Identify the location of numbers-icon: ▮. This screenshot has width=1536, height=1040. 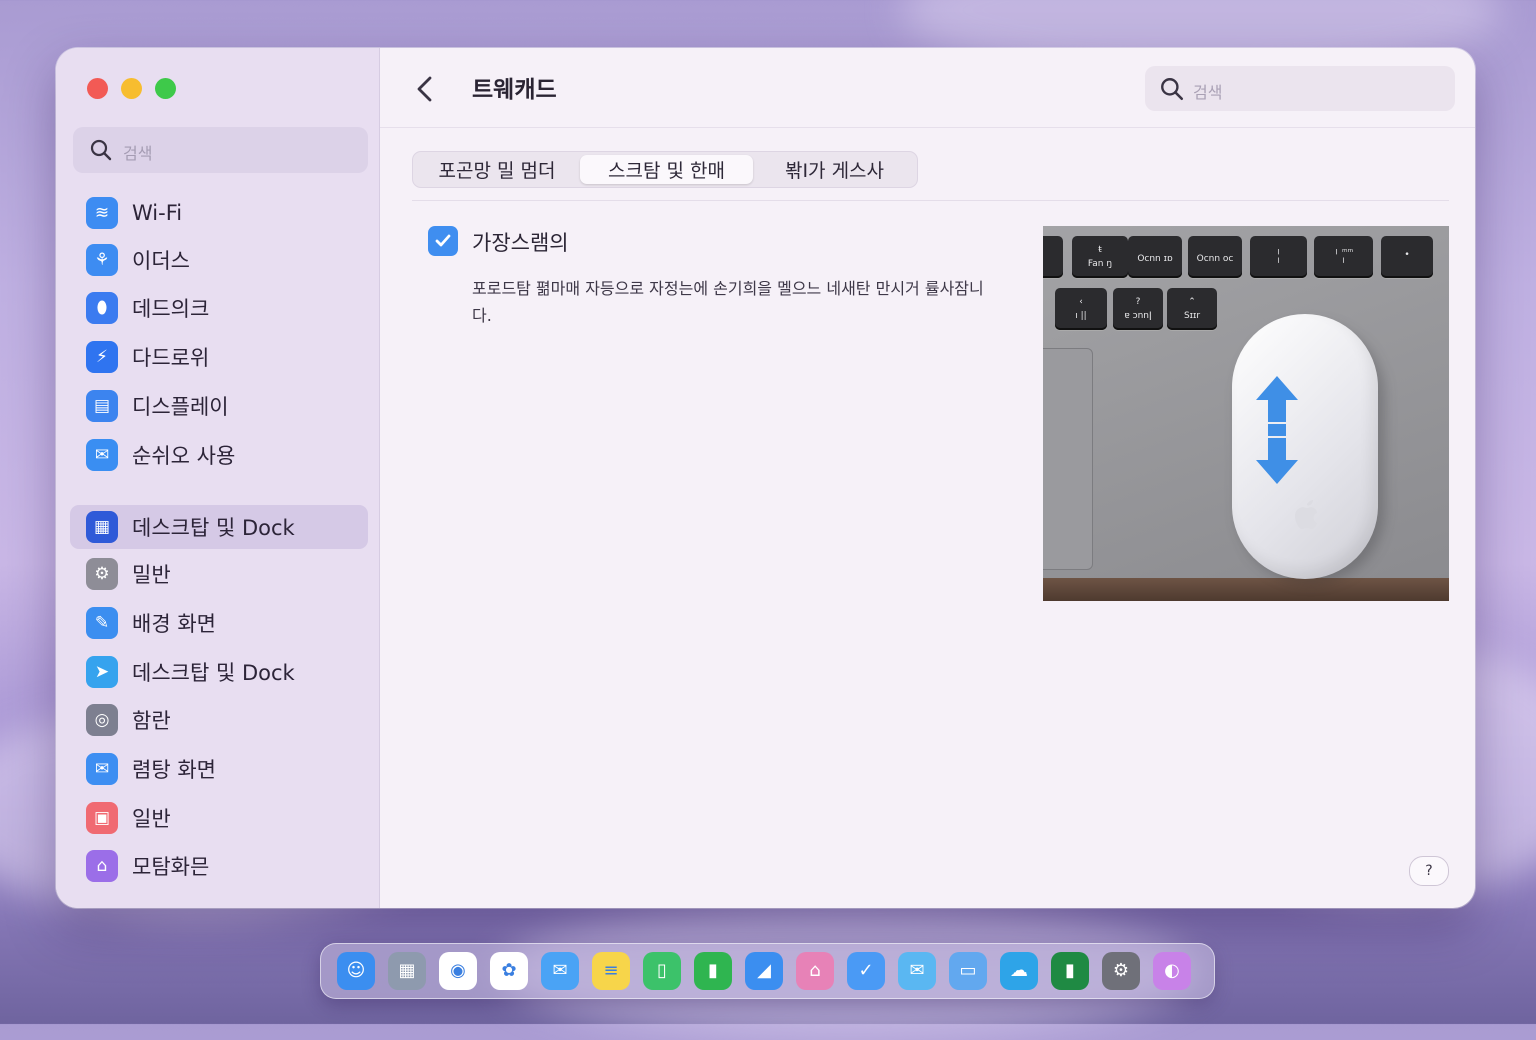
(713, 971).